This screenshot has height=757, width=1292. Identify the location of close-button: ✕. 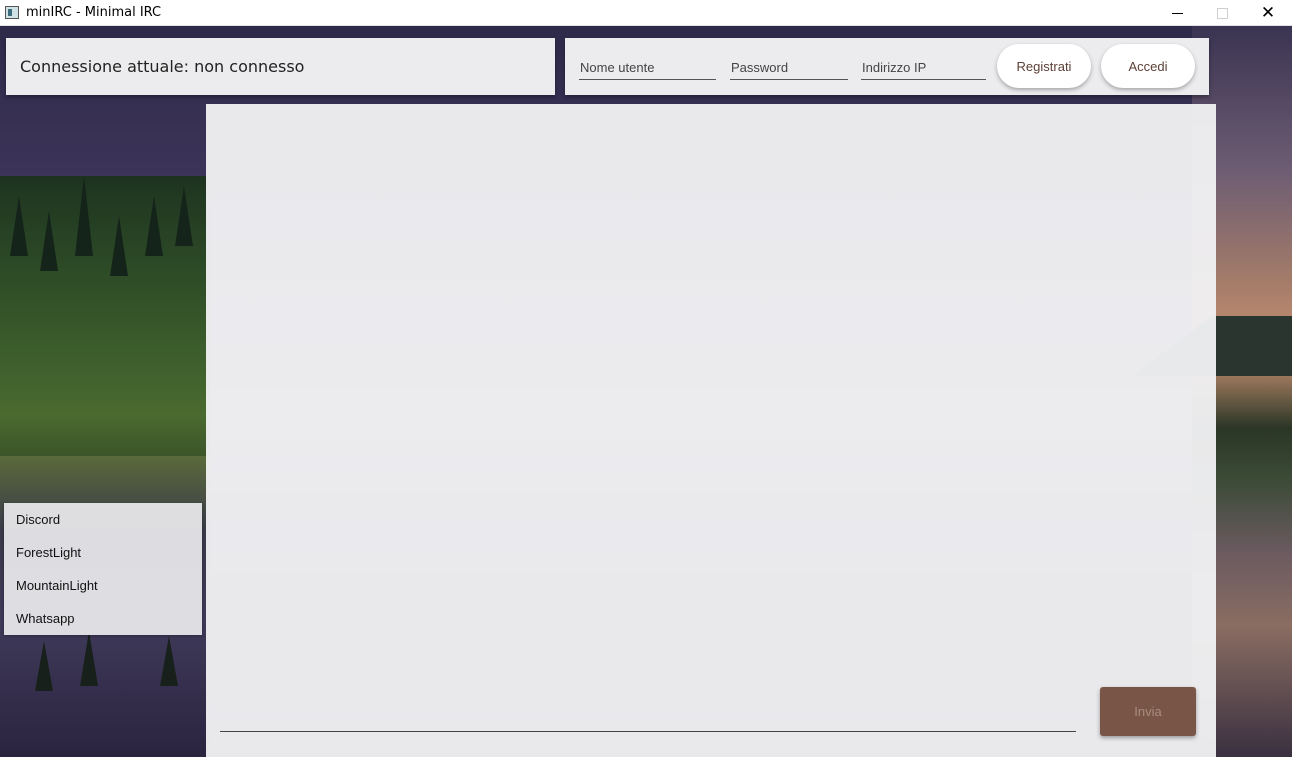
(1268, 13).